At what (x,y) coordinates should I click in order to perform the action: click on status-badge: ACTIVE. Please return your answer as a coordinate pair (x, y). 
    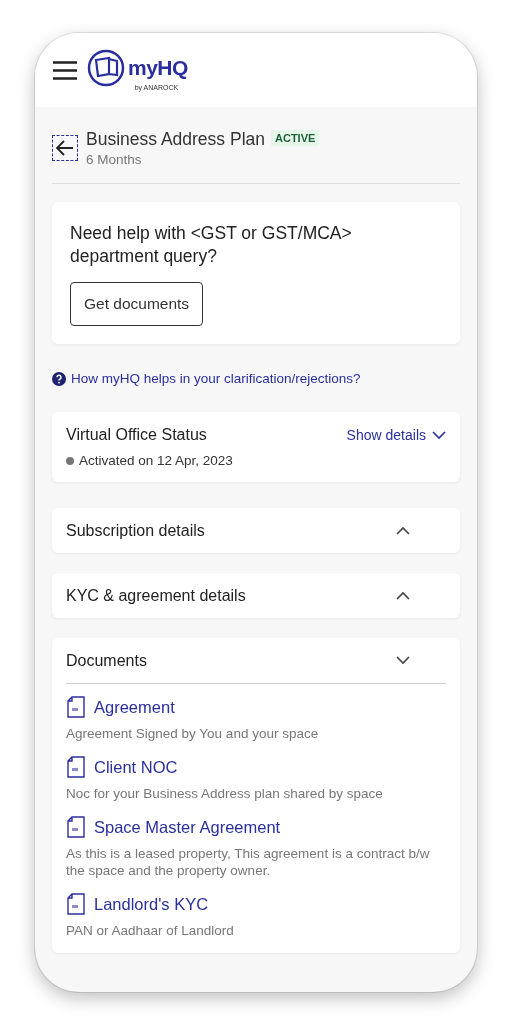
    Looking at the image, I should click on (295, 138).